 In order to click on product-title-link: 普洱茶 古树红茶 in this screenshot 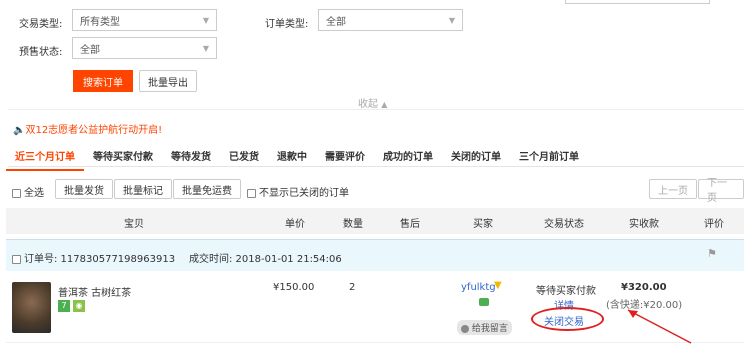, I will do `click(94, 291)`.